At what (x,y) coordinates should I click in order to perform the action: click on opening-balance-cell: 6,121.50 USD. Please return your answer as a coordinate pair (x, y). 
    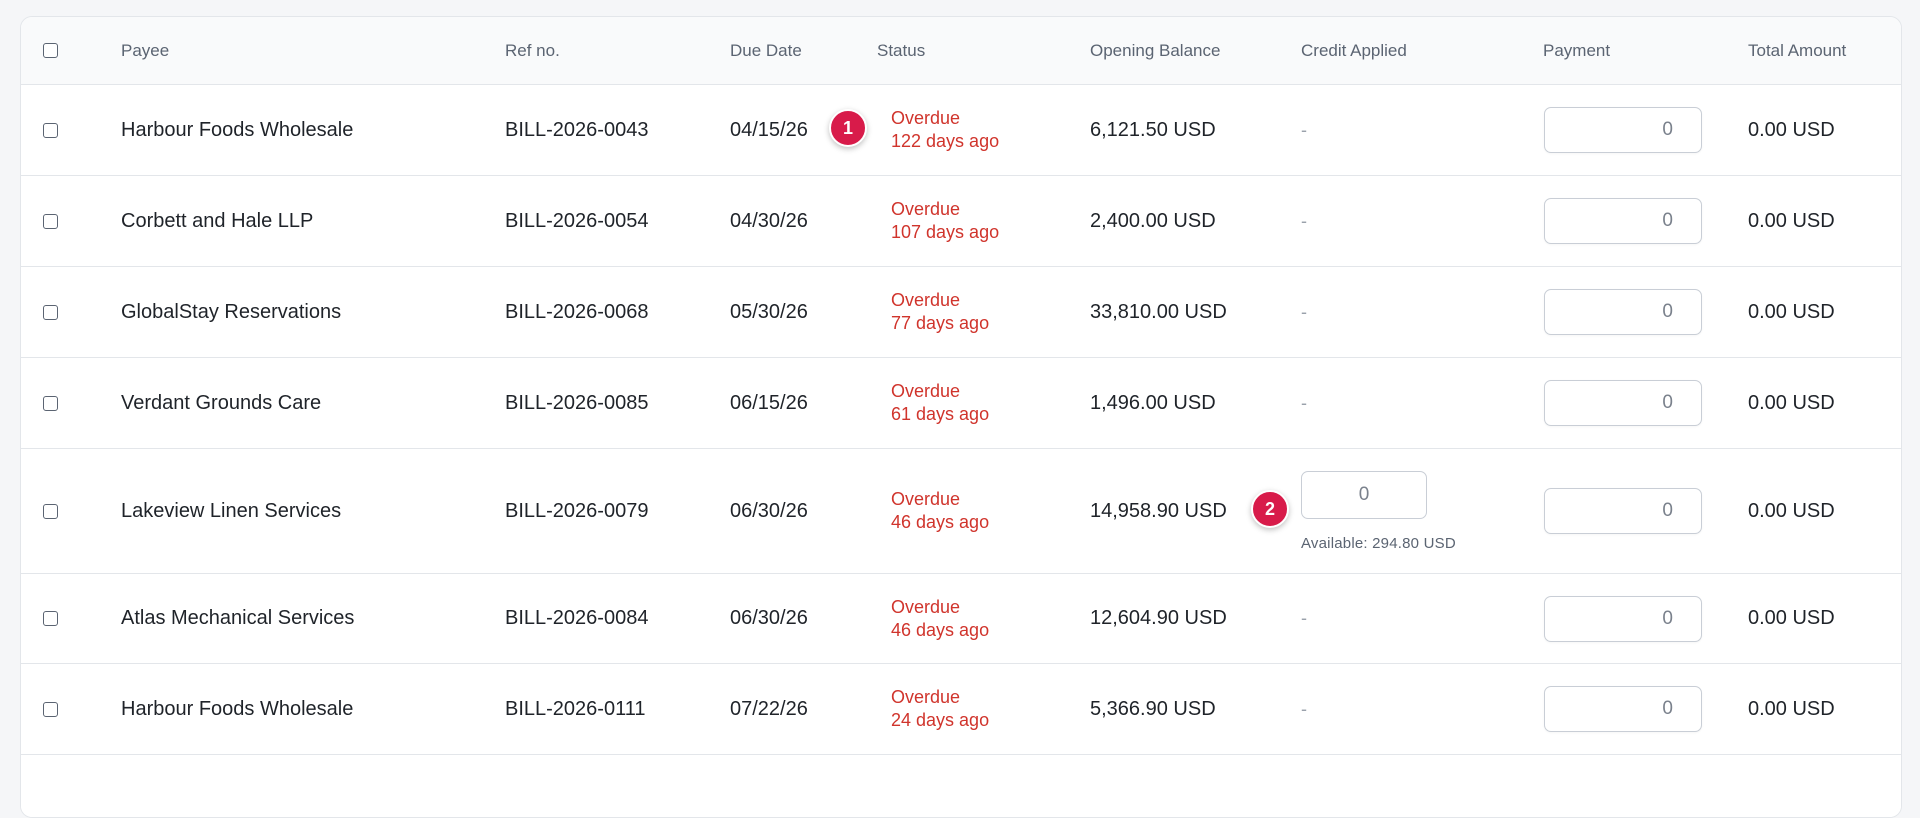
    Looking at the image, I should click on (1153, 129).